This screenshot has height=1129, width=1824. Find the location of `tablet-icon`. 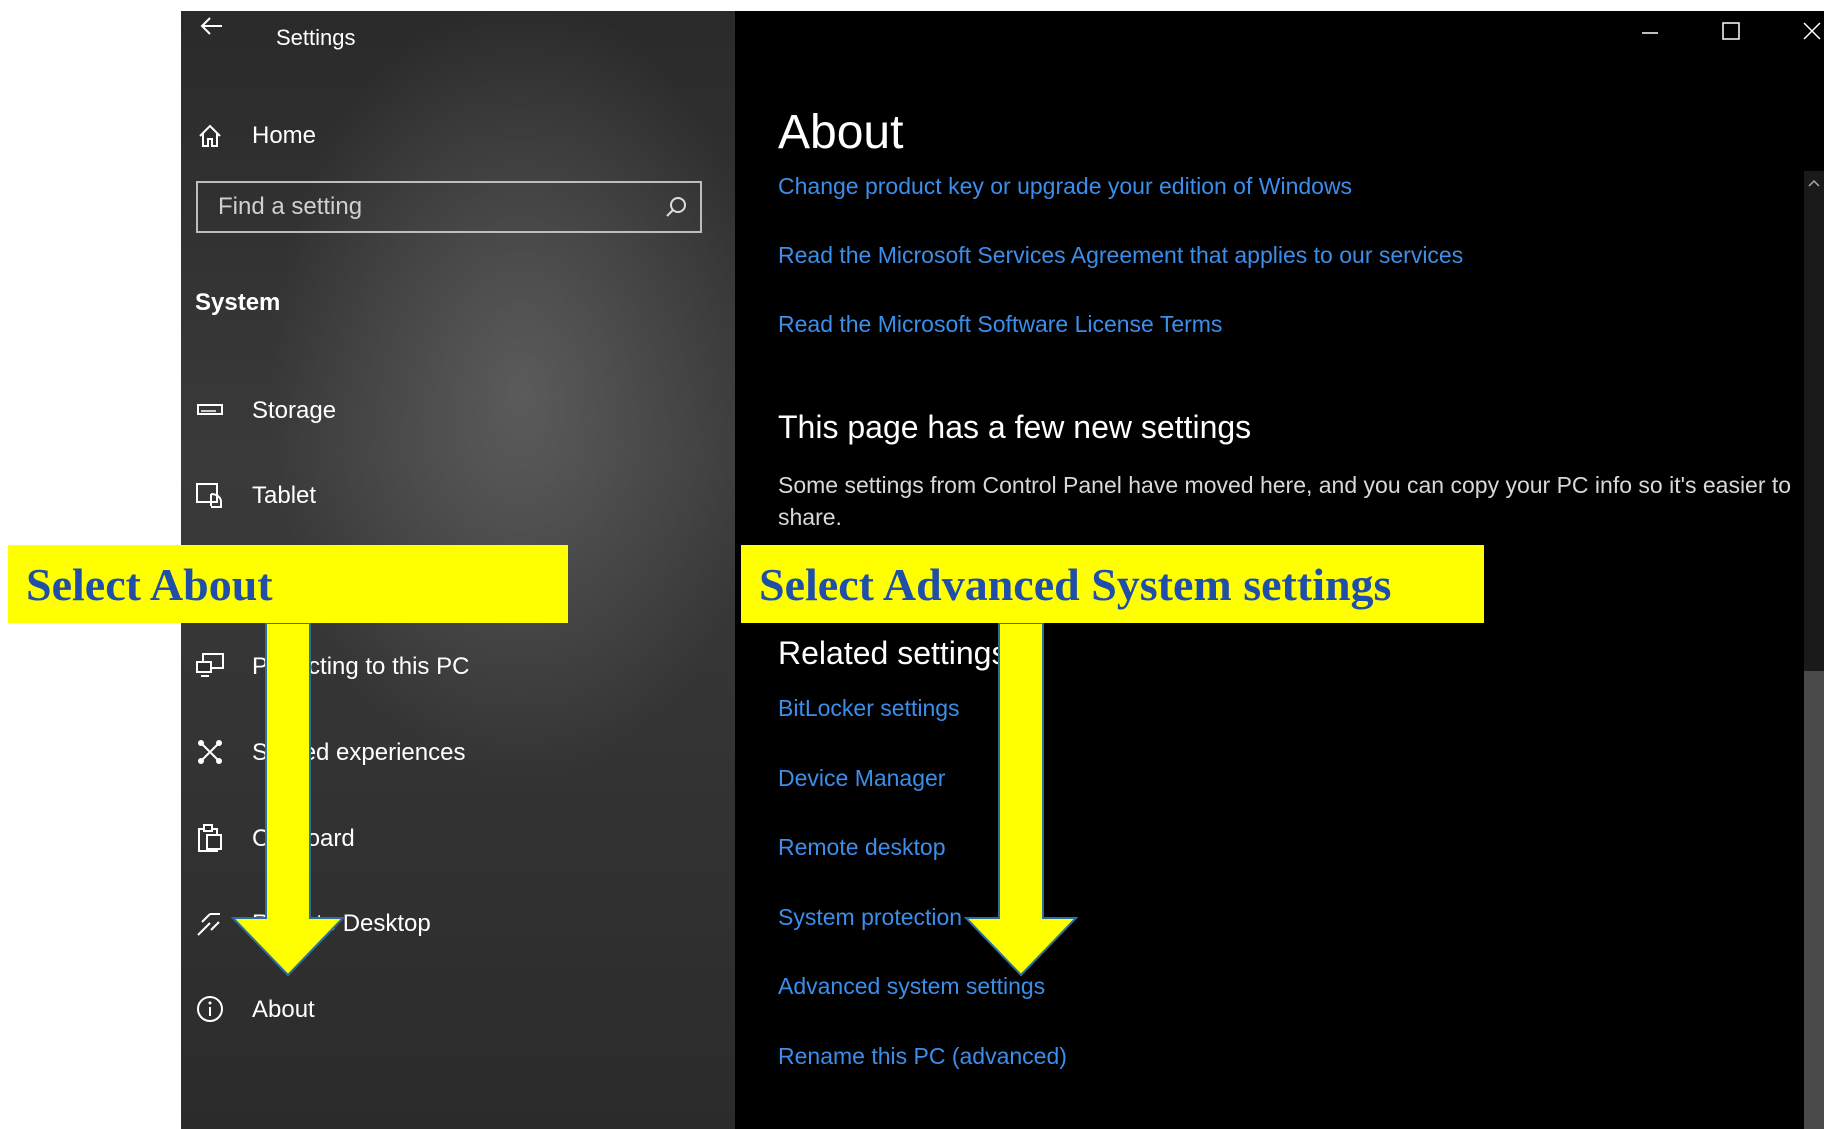

tablet-icon is located at coordinates (210, 495).